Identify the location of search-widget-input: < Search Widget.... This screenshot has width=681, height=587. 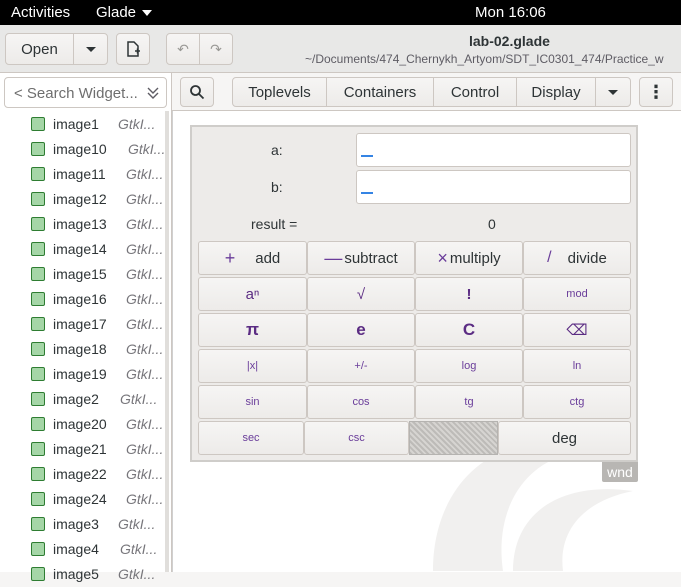
(85, 92).